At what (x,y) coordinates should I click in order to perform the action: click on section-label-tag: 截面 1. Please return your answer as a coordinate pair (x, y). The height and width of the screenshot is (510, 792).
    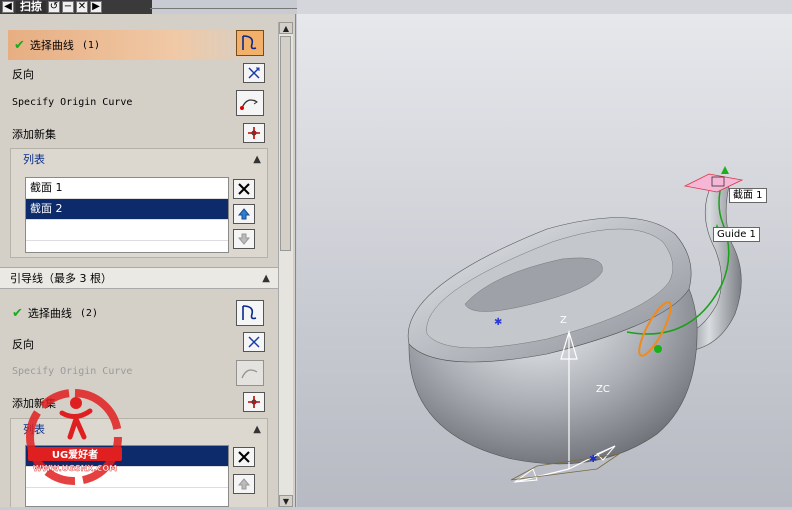
    Looking at the image, I should click on (748, 195).